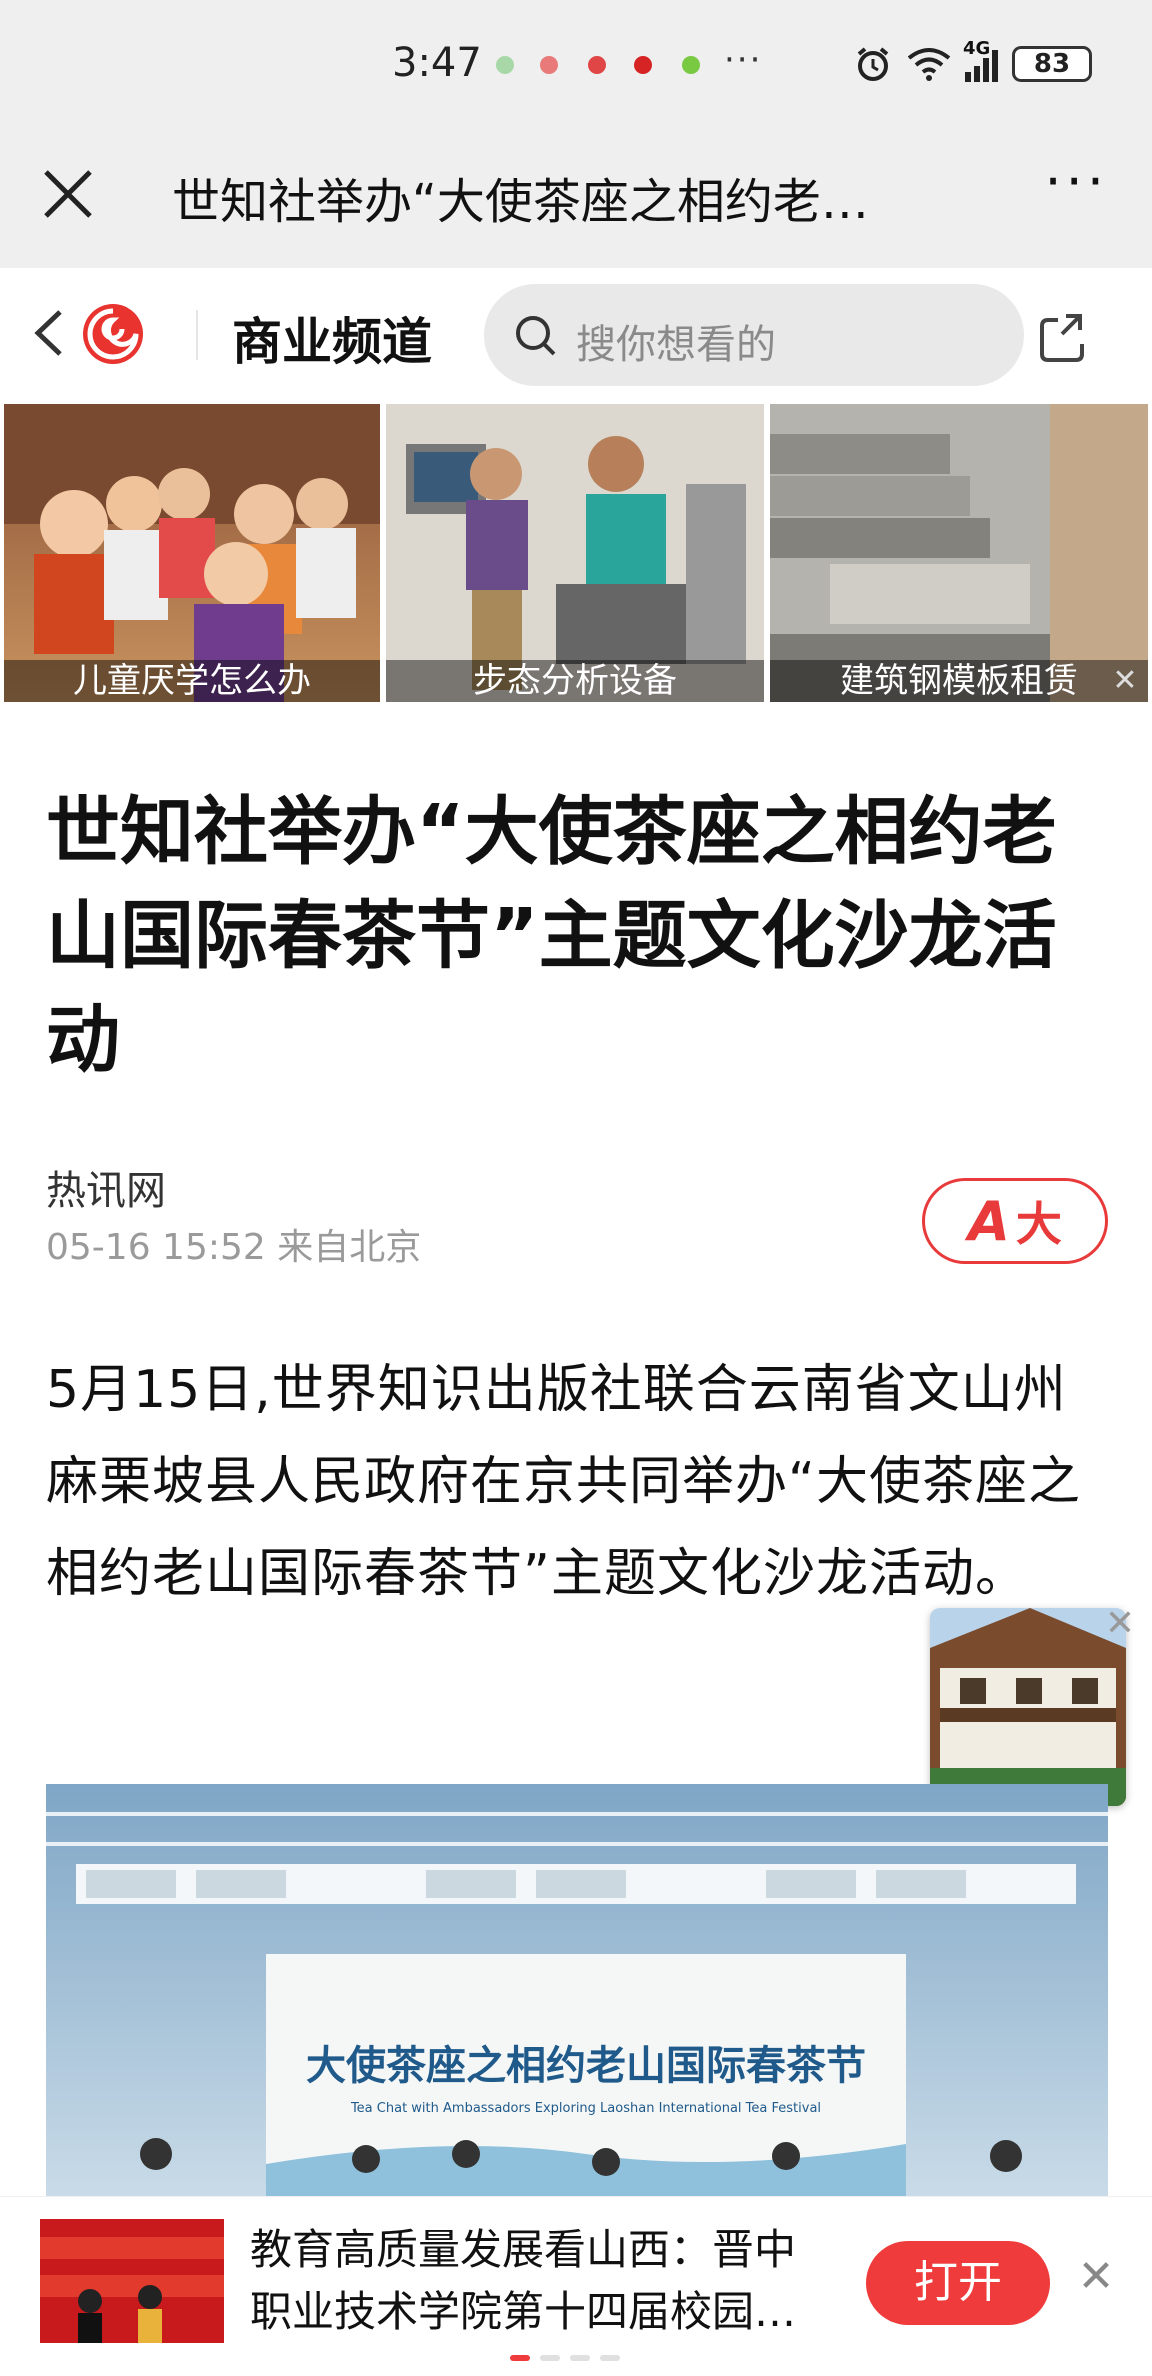  I want to click on video-thumbnail, so click(1028, 1707).